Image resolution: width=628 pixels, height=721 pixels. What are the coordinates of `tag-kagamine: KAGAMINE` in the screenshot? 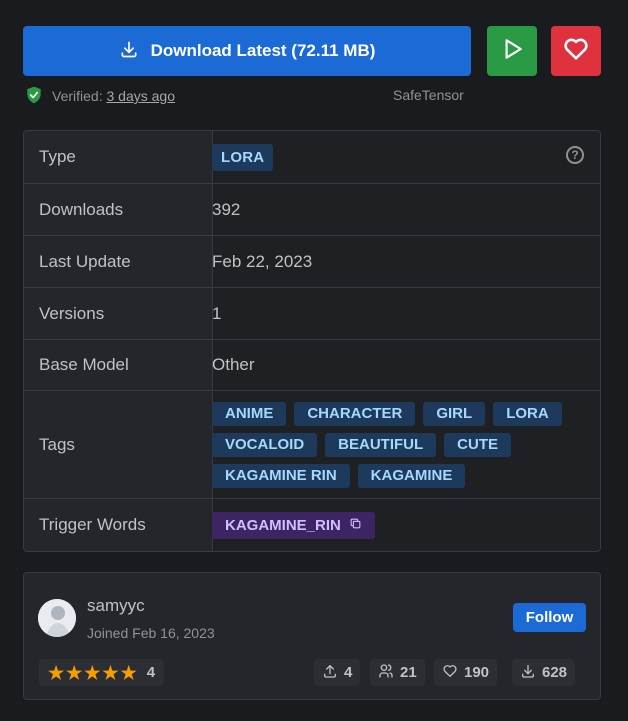 It's located at (411, 476).